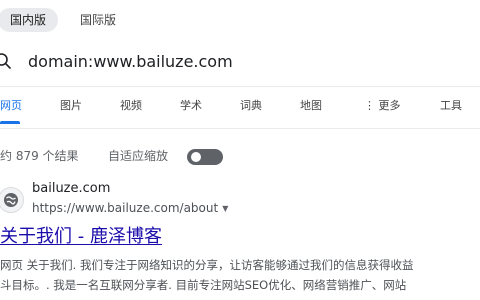 The height and width of the screenshot is (300, 480). I want to click on region-tabs: 国内版 国际版, so click(240, 21).